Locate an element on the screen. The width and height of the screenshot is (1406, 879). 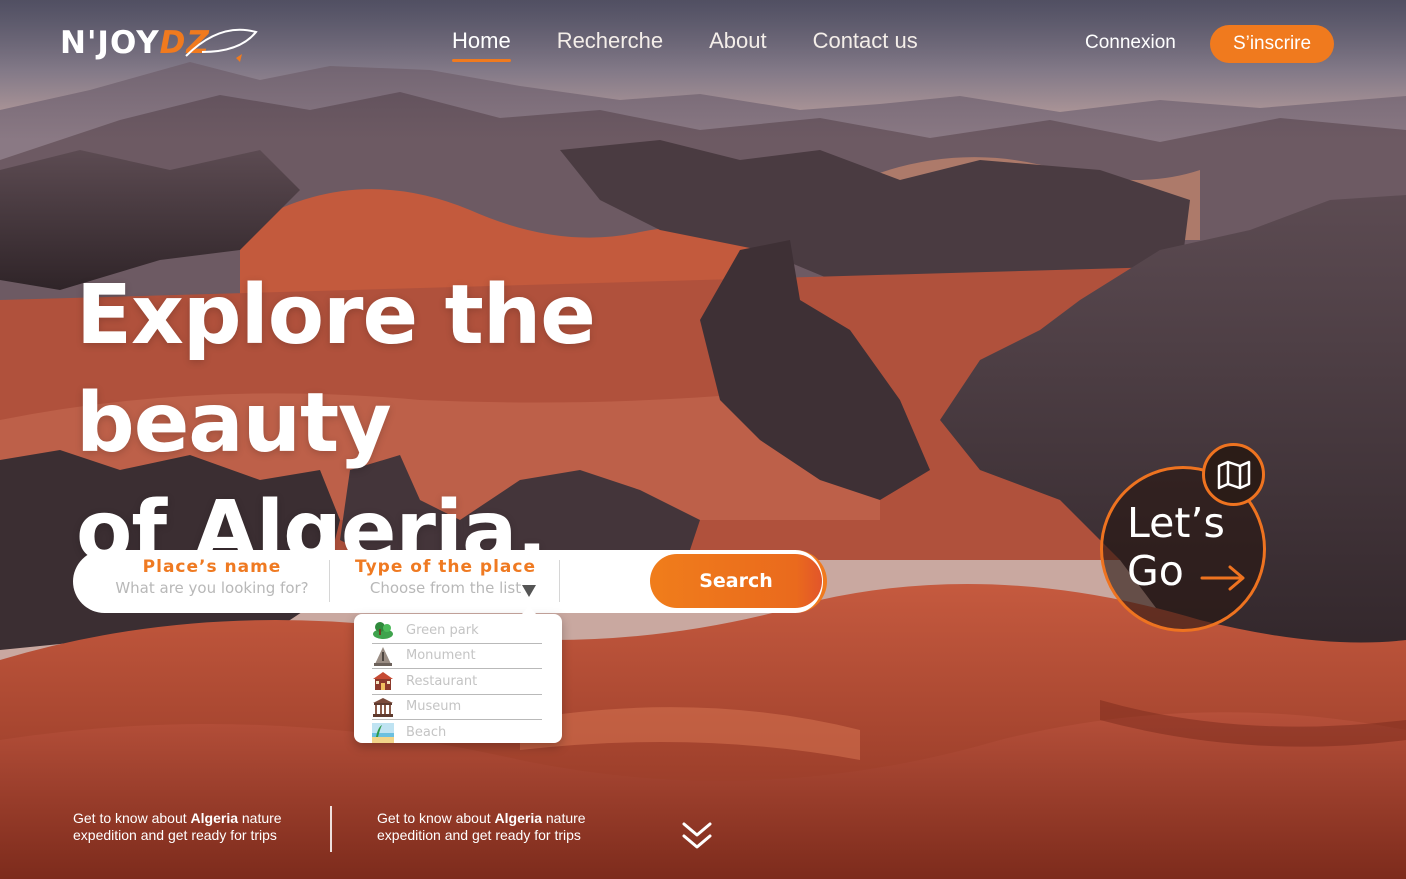
place-name-input is located at coordinates (212, 588).